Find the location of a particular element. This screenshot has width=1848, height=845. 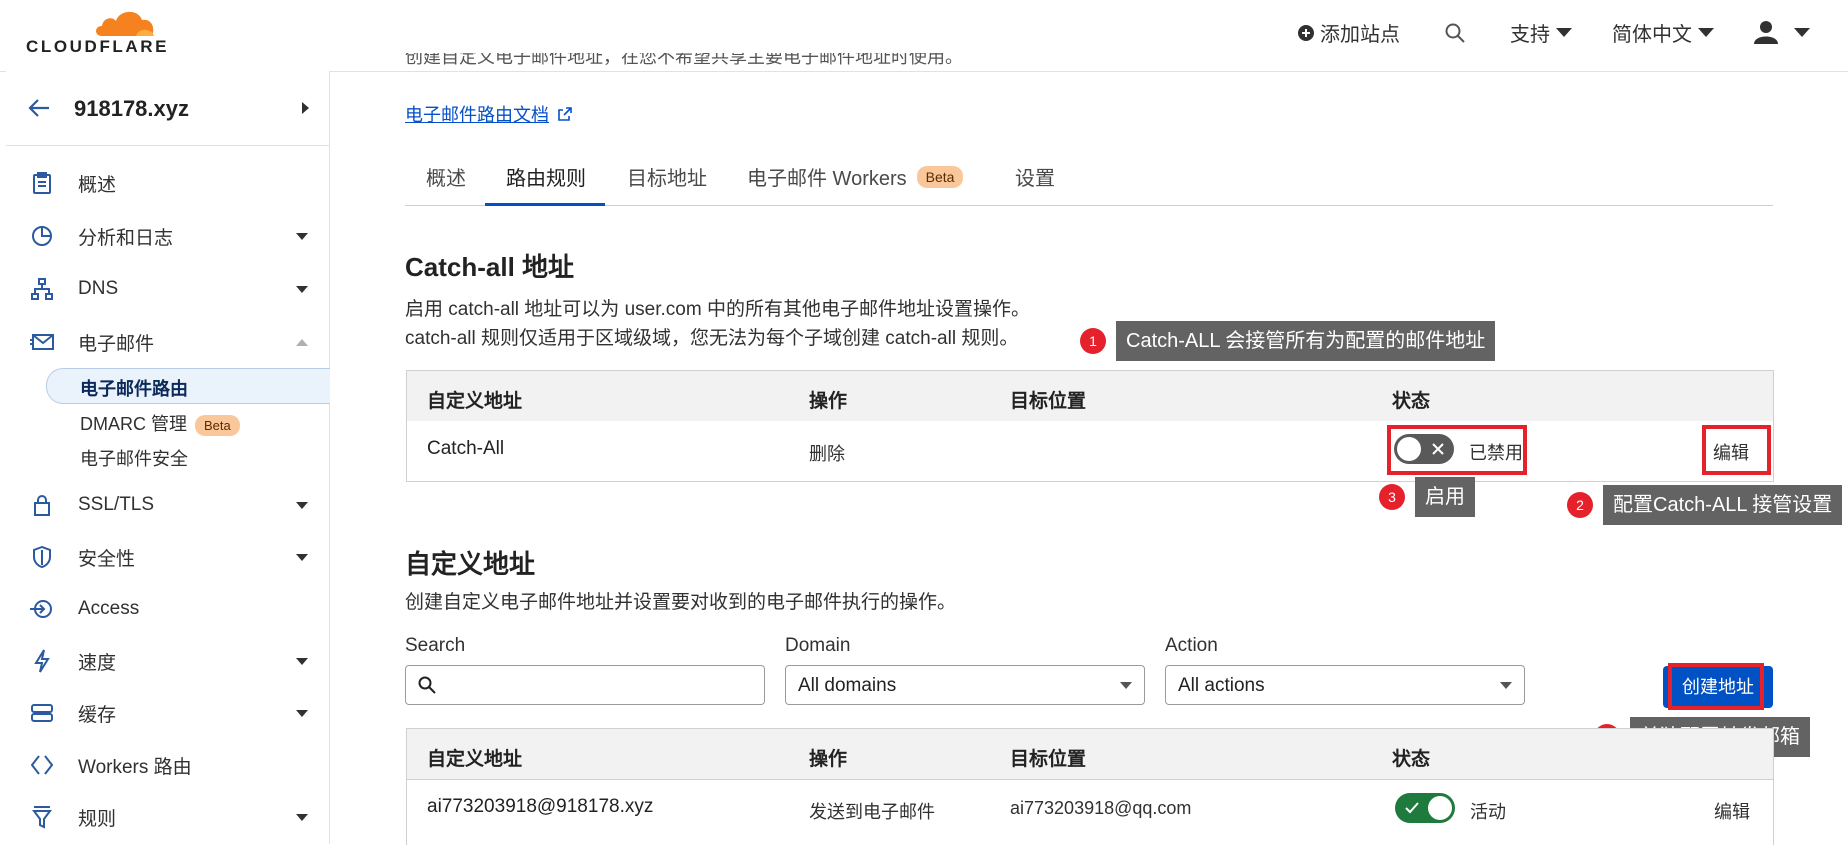

sidebar-item-email: 电子邮件 is located at coordinates (175, 342).